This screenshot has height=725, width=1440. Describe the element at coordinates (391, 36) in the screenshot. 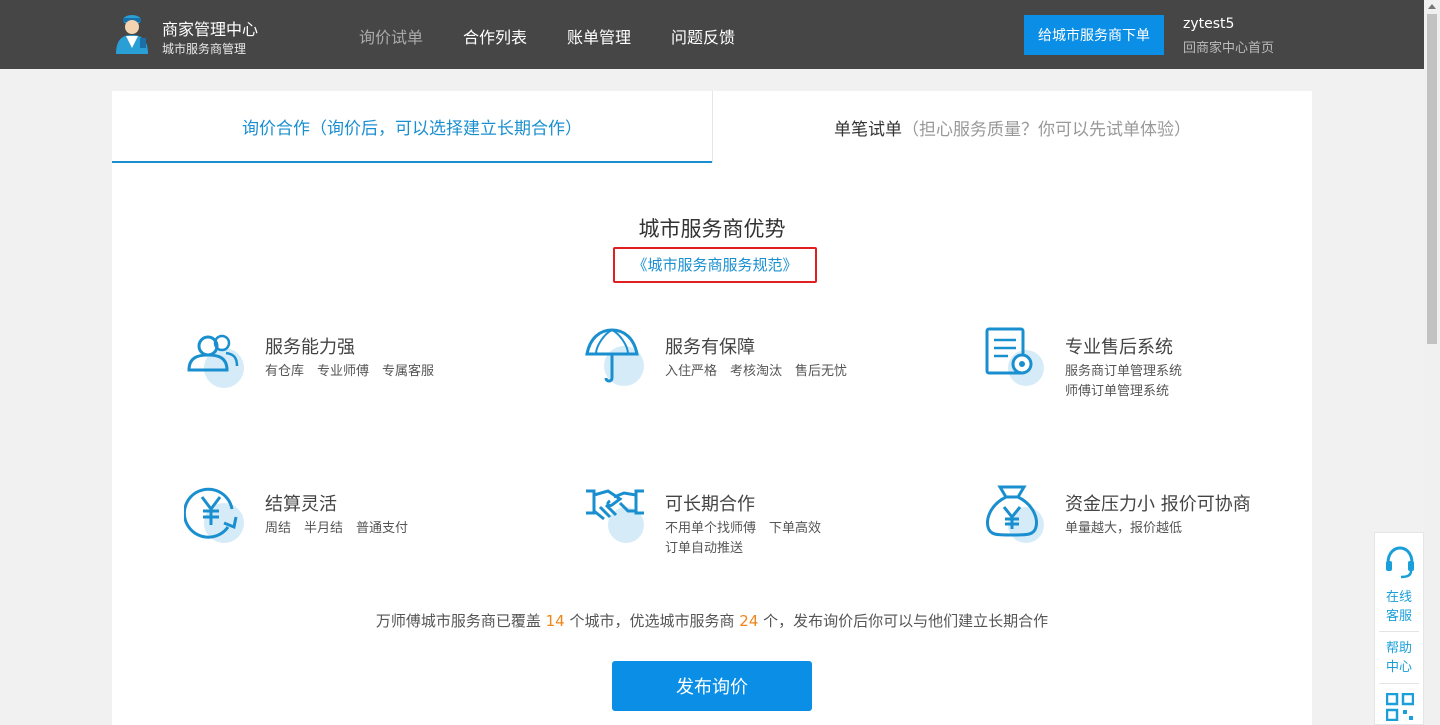

I see `nav-item-inquiry-trial: 询价试单` at that location.